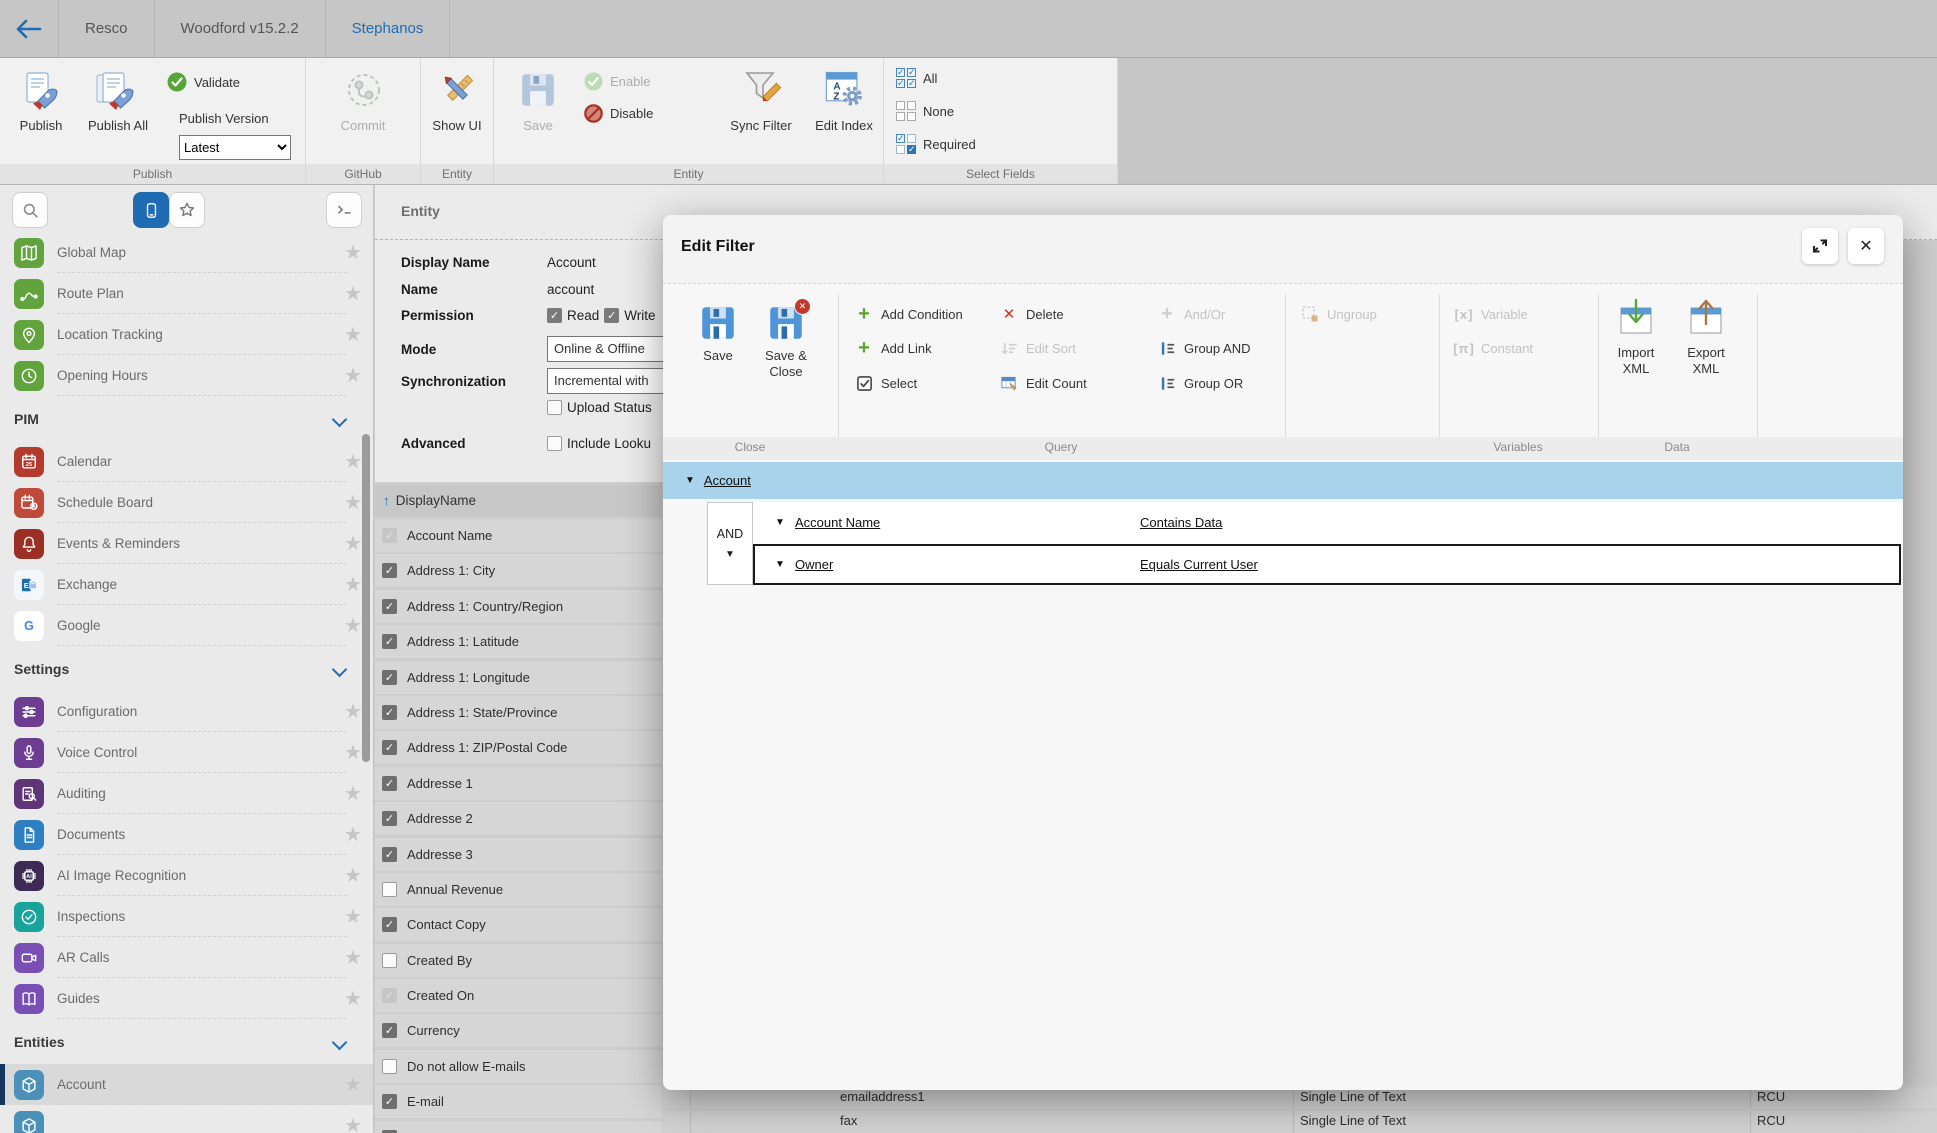  I want to click on show-ui-button: Show UI, so click(457, 125).